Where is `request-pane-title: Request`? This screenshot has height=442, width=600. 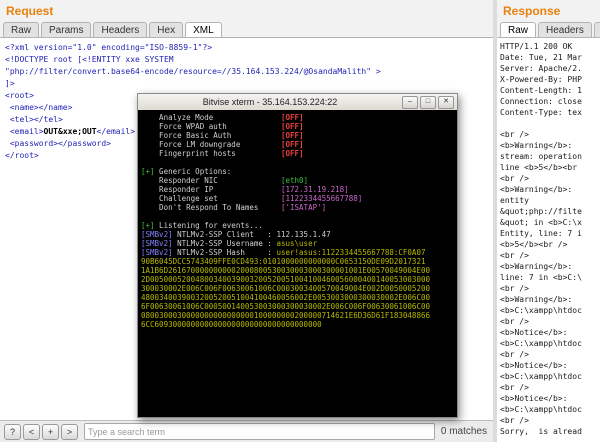 request-pane-title: Request is located at coordinates (30, 11).